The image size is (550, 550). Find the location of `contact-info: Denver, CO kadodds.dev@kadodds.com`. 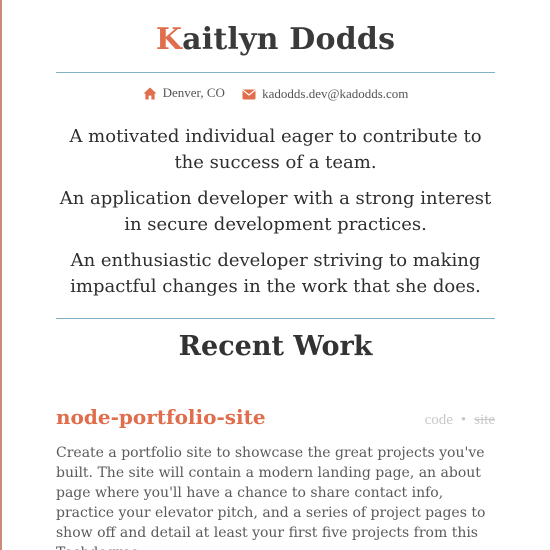

contact-info: Denver, CO kadodds.dev@kadodds.com is located at coordinates (275, 94).